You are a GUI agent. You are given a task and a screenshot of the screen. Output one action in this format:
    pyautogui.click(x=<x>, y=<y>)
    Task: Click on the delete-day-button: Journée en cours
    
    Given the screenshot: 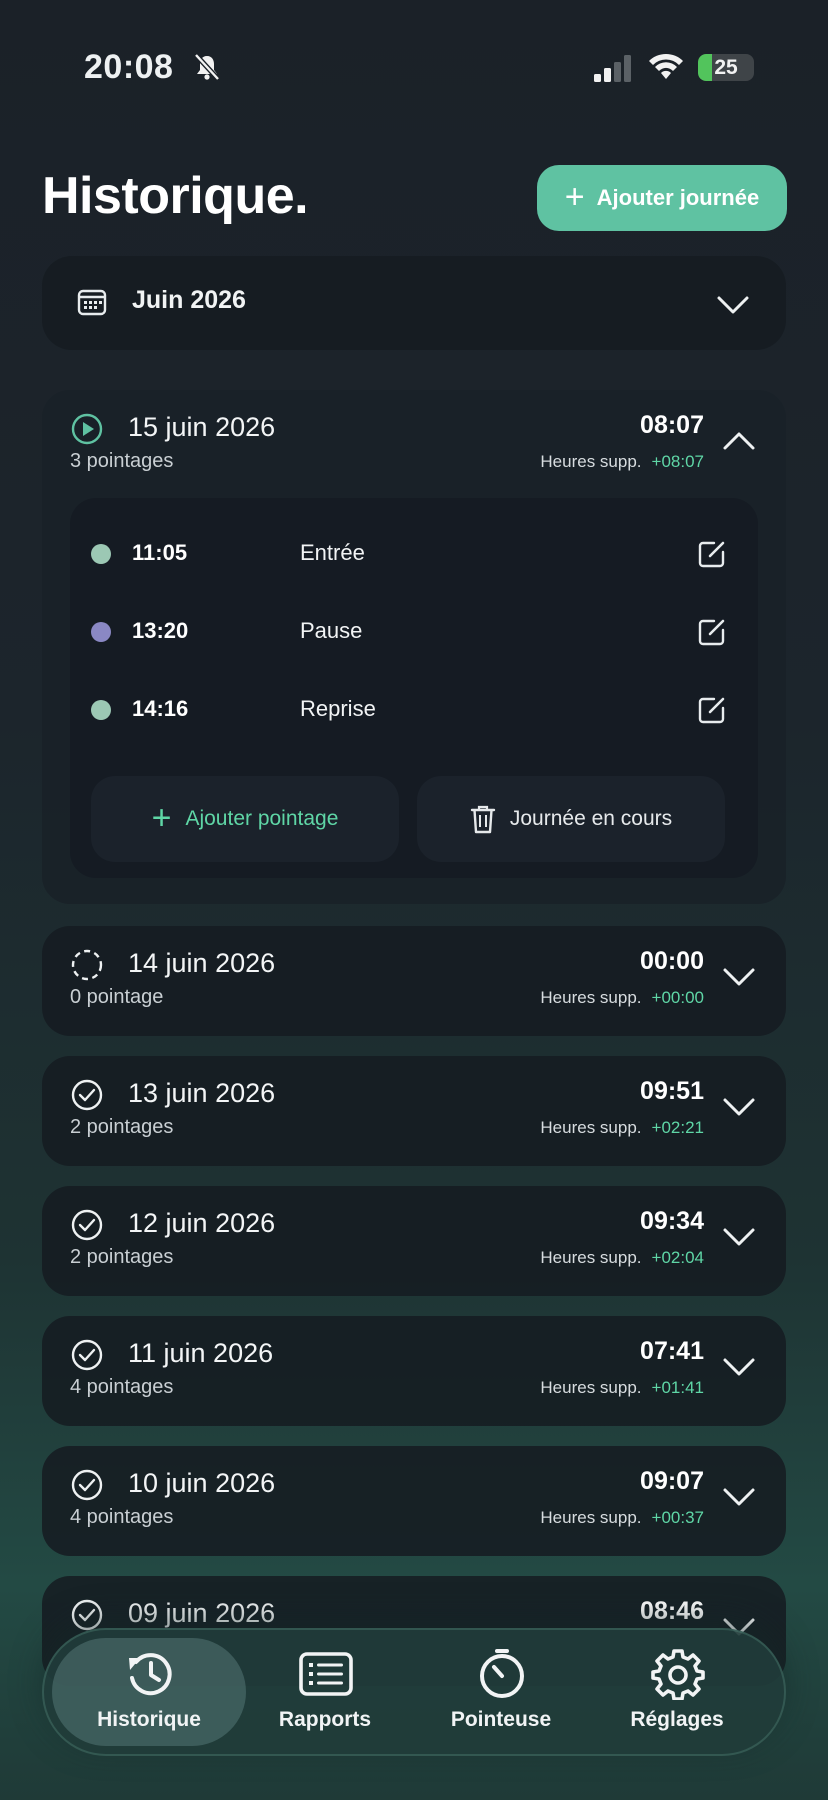 What is the action you would take?
    pyautogui.click(x=571, y=819)
    